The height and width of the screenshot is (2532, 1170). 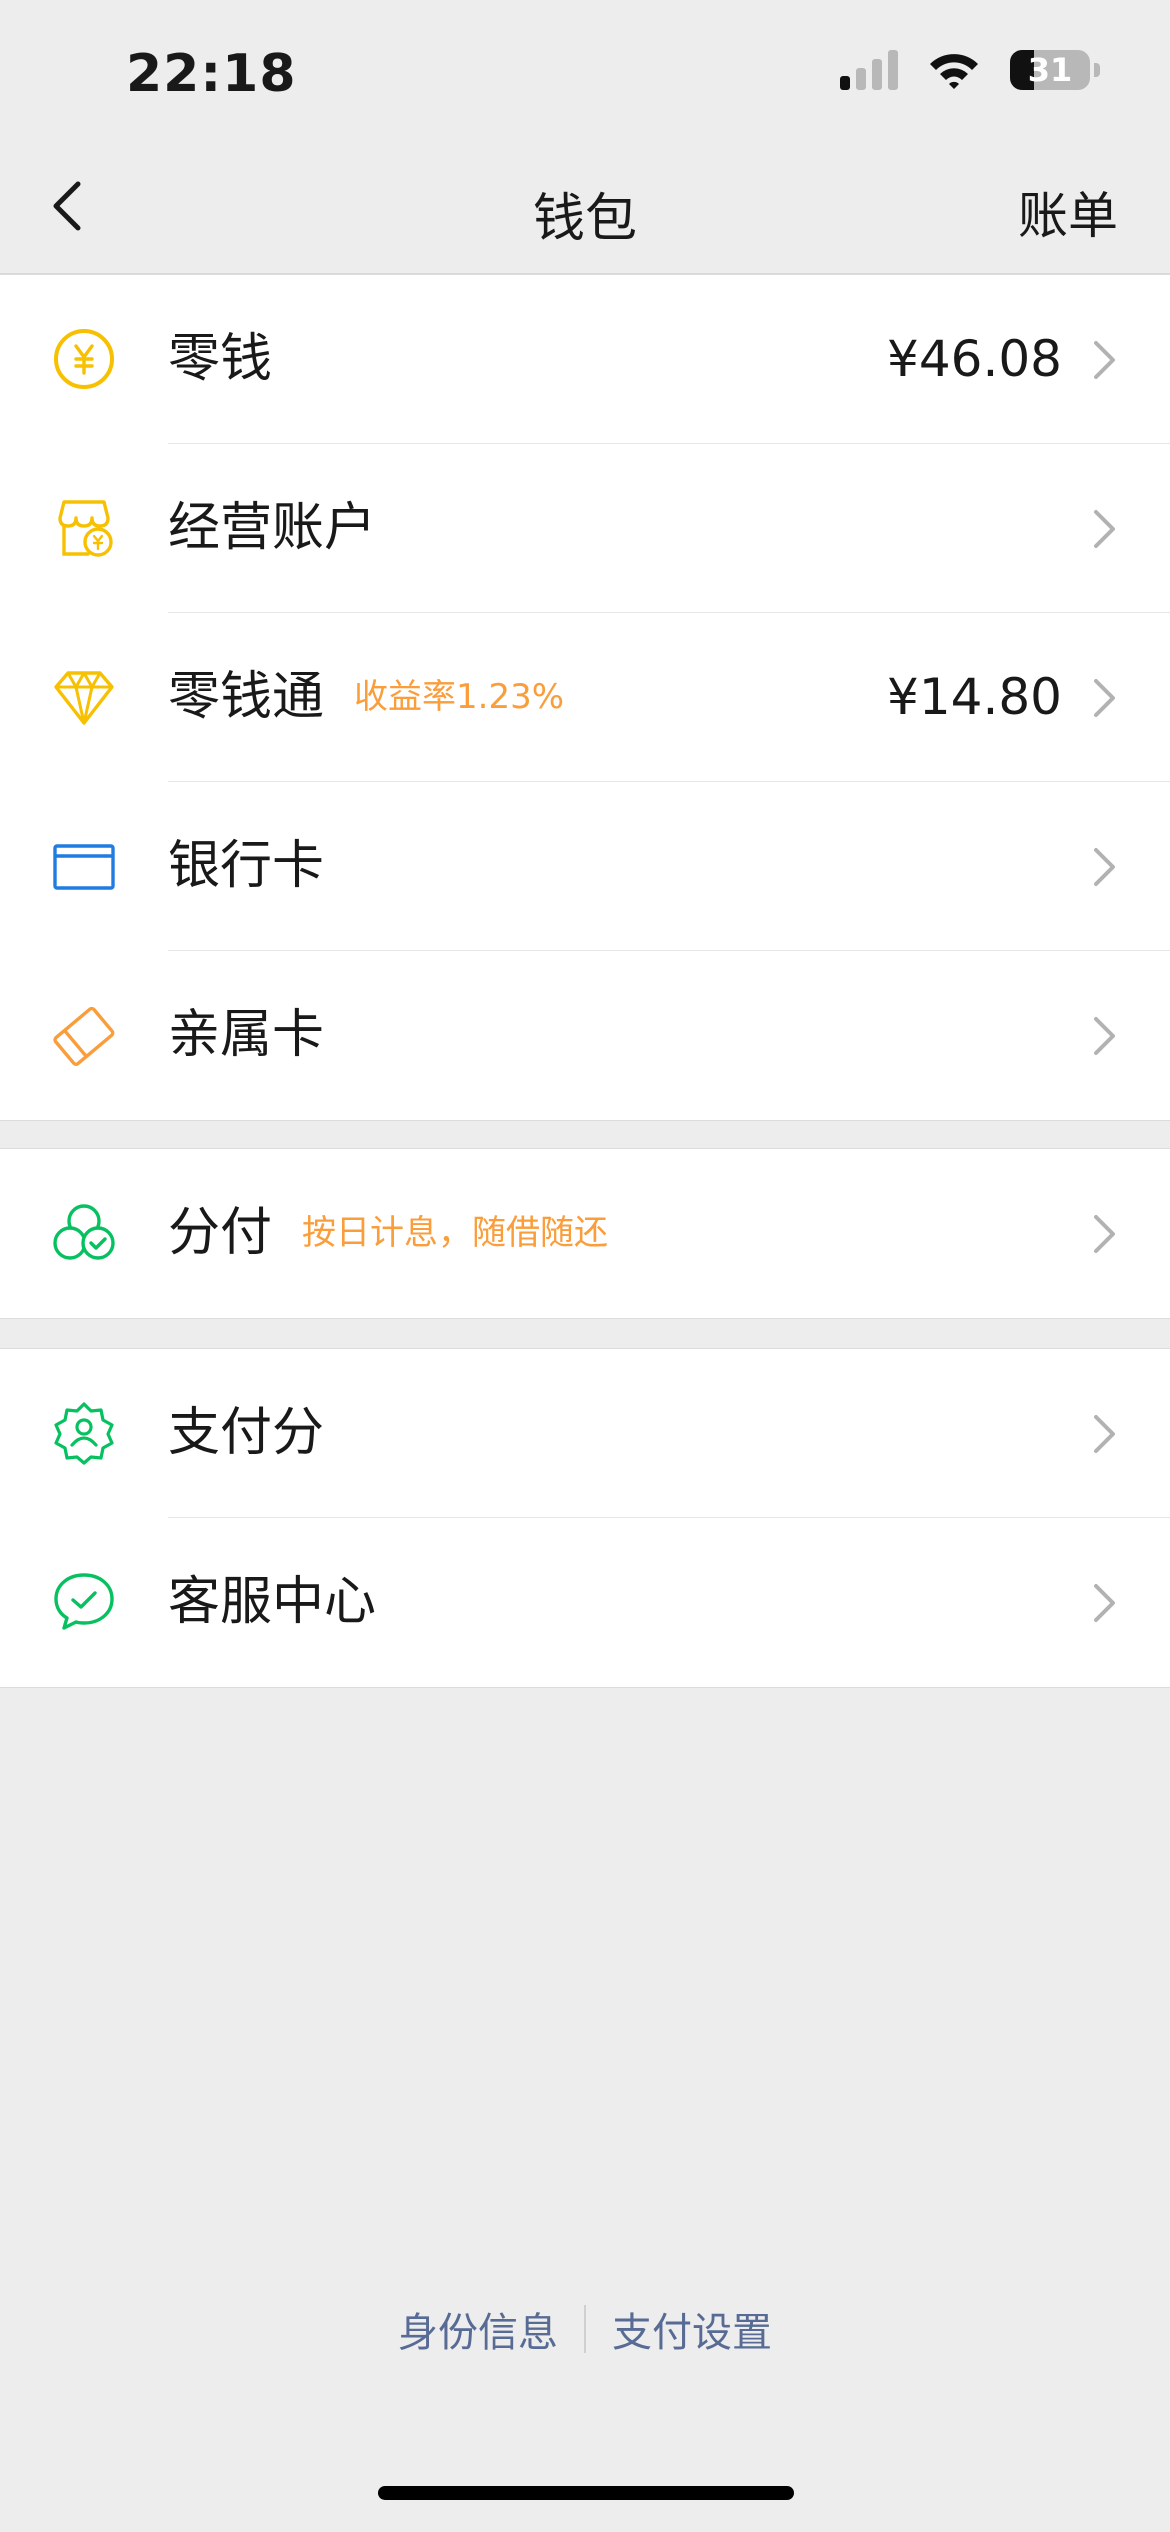 I want to click on pay-settings-link: 支付设置, so click(x=692, y=2329).